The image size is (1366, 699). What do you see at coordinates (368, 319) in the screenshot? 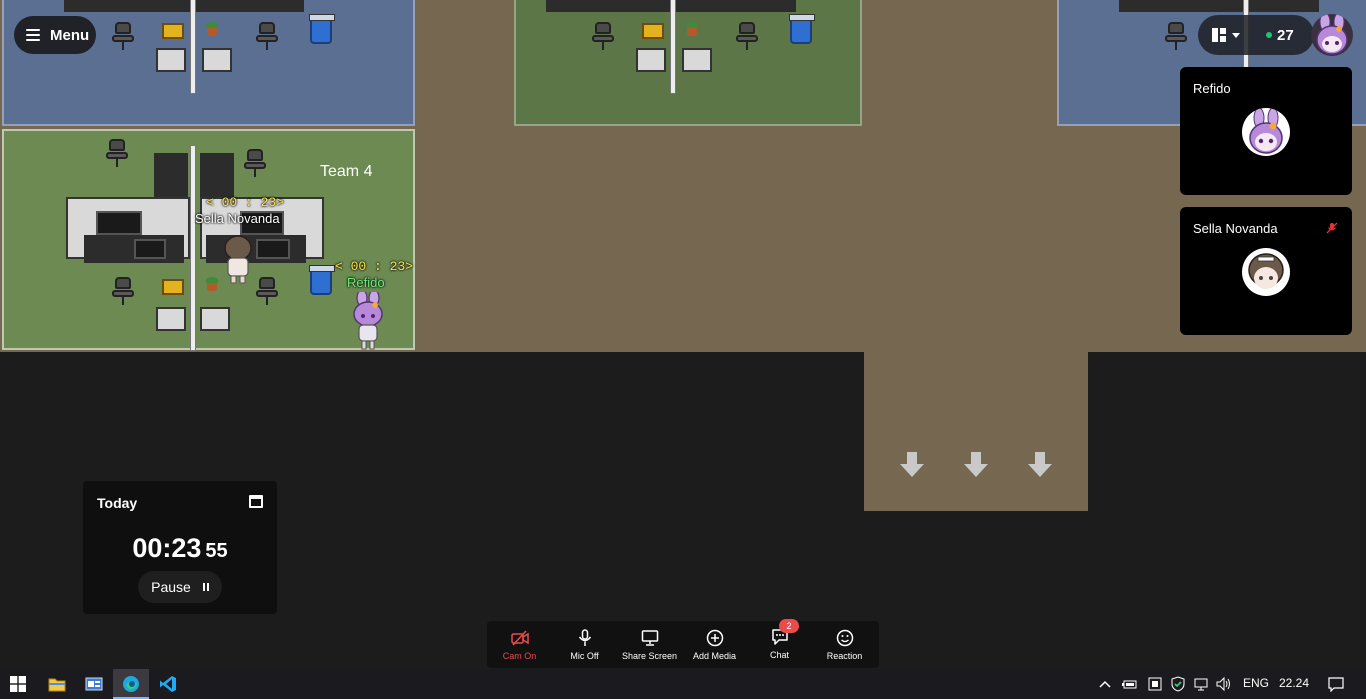
I see `player-avatar-refido` at bounding box center [368, 319].